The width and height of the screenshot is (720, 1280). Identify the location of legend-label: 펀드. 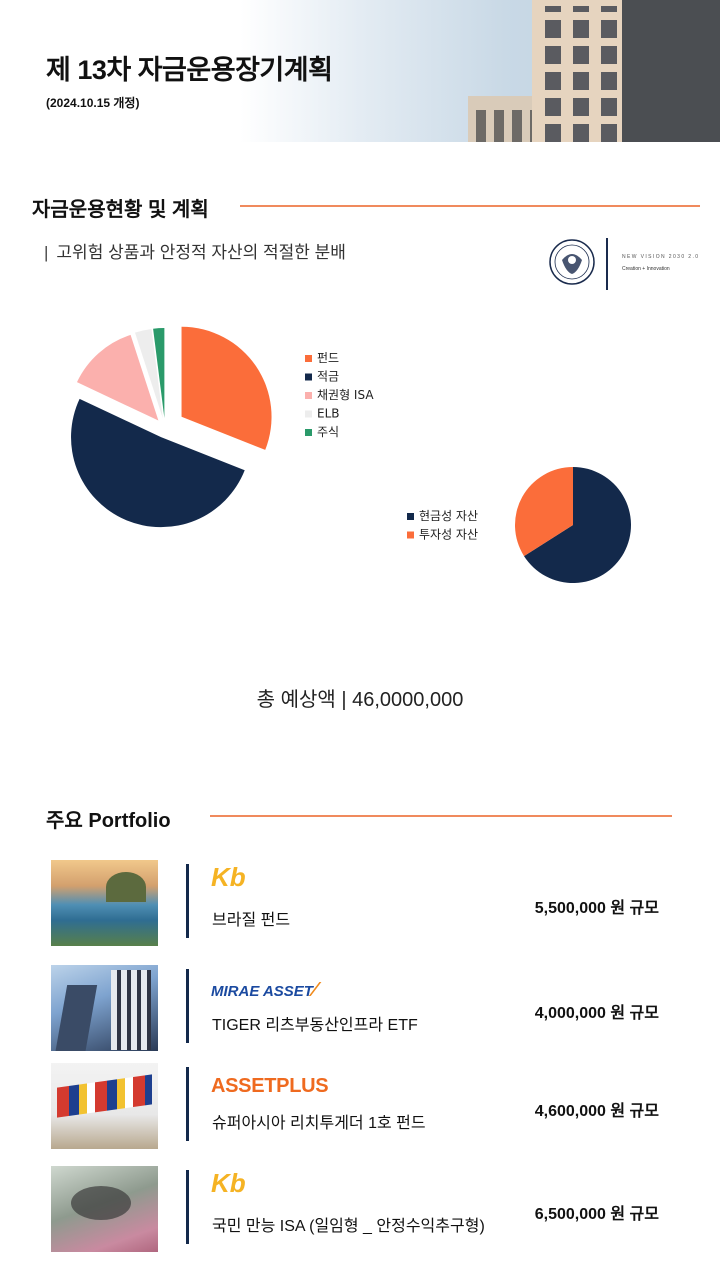
(328, 358).